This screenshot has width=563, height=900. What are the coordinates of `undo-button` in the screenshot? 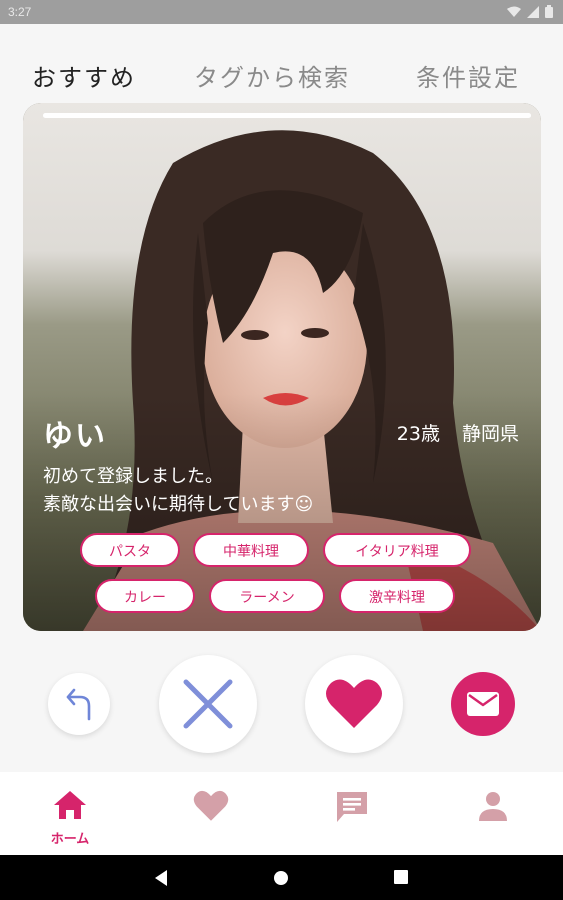 It's located at (79, 704).